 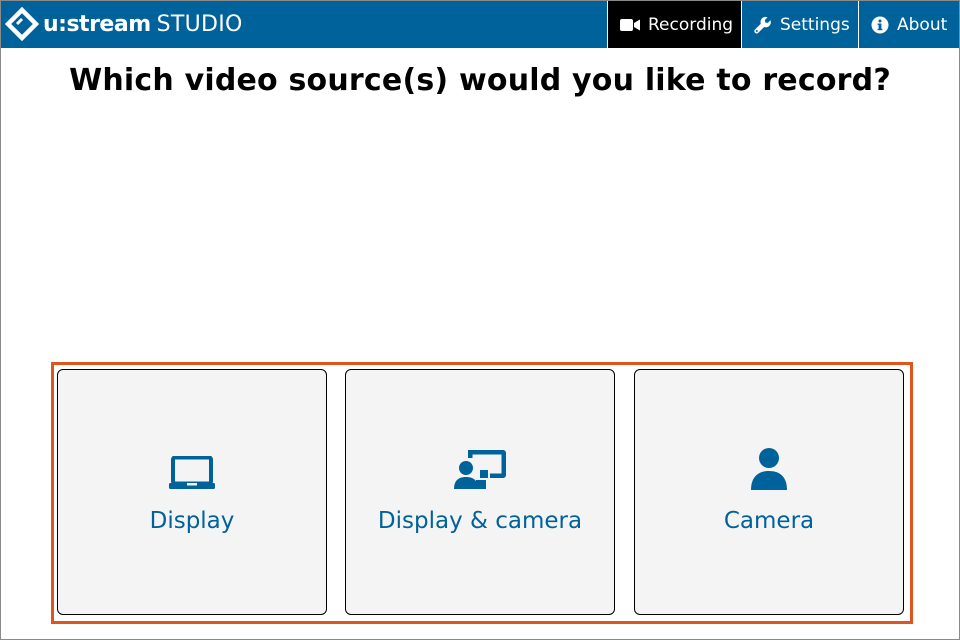 What do you see at coordinates (480, 521) in the screenshot?
I see `source-display-camera-label: Display & camera` at bounding box center [480, 521].